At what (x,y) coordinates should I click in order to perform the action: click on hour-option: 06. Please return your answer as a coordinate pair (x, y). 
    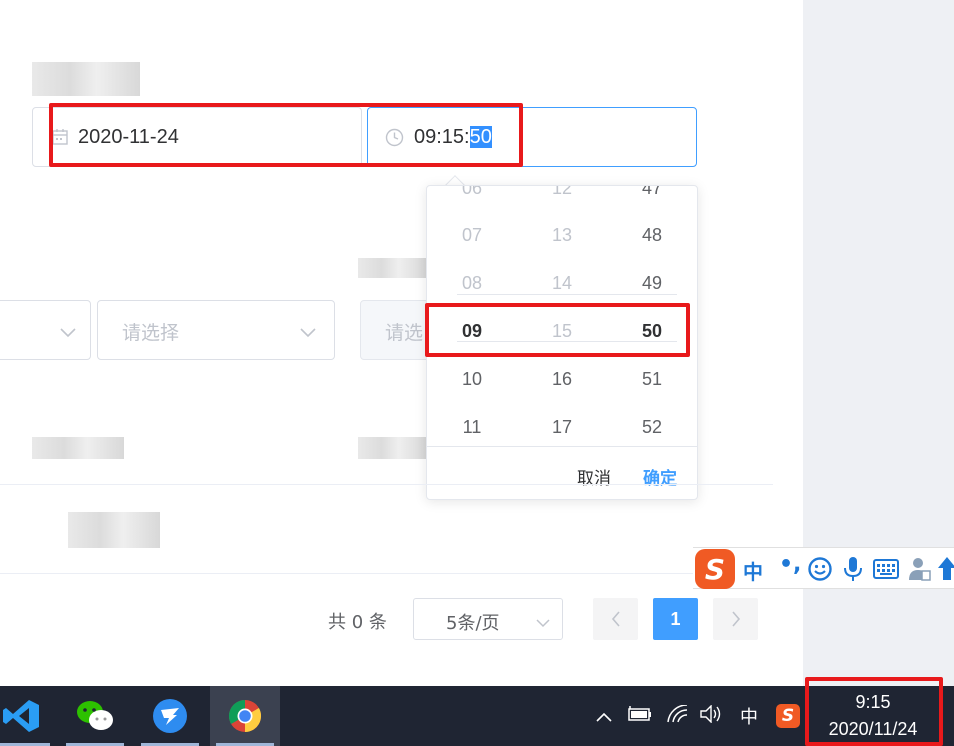
    Looking at the image, I should click on (472, 192).